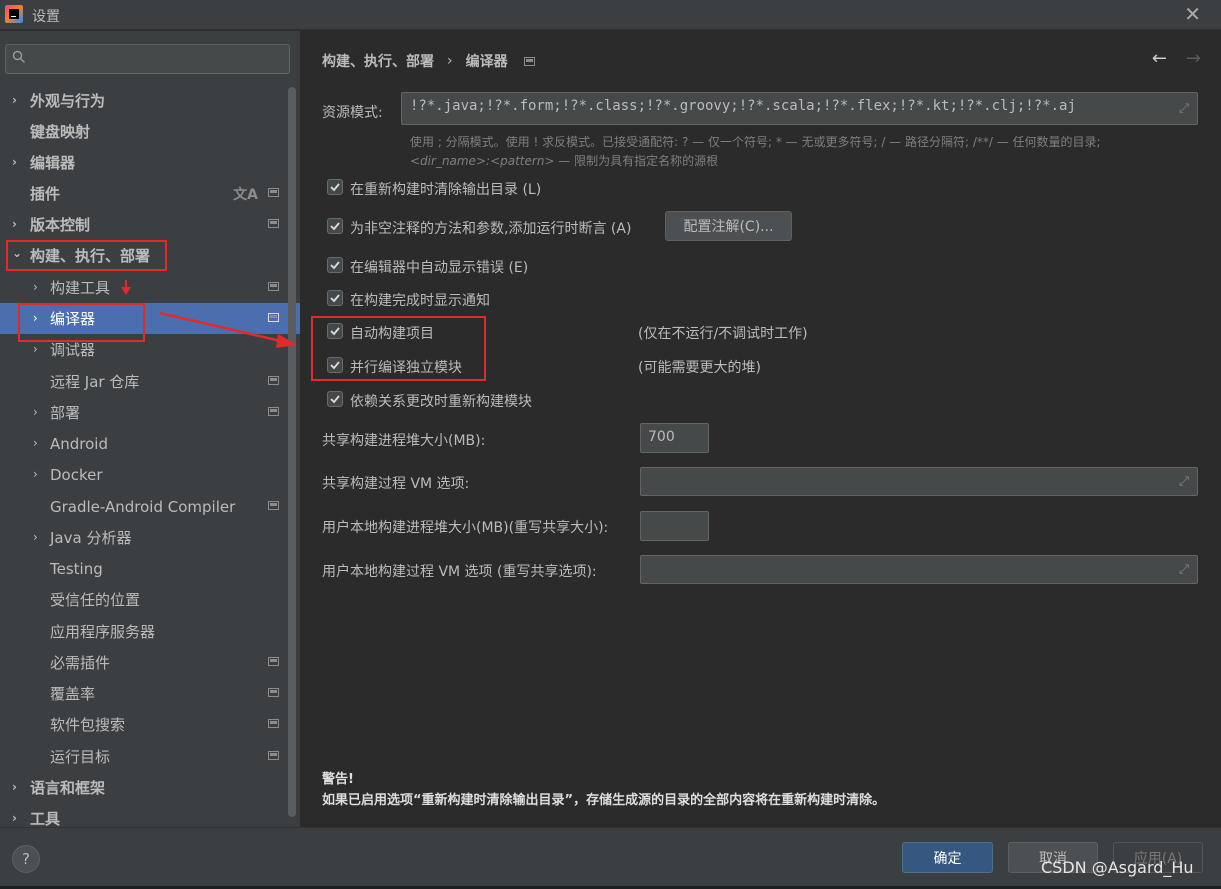 Image resolution: width=1221 pixels, height=889 pixels. What do you see at coordinates (65, 413) in the screenshot?
I see `sidebar-item-label: 部署` at bounding box center [65, 413].